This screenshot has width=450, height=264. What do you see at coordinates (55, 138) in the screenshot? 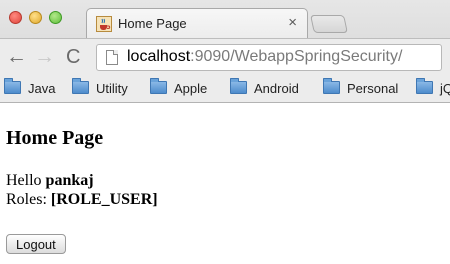
I see `page-title: Home Page` at bounding box center [55, 138].